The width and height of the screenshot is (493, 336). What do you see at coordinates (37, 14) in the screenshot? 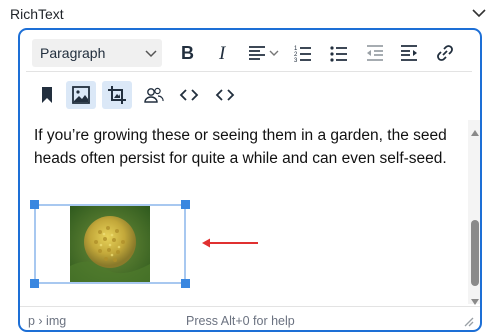
I see `field-label: RichText` at bounding box center [37, 14].